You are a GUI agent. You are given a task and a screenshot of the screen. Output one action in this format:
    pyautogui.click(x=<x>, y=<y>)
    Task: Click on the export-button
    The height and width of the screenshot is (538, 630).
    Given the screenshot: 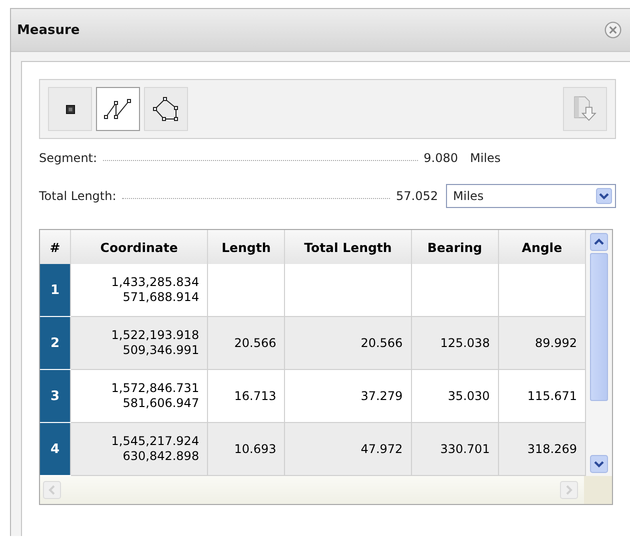 What is the action you would take?
    pyautogui.click(x=585, y=109)
    